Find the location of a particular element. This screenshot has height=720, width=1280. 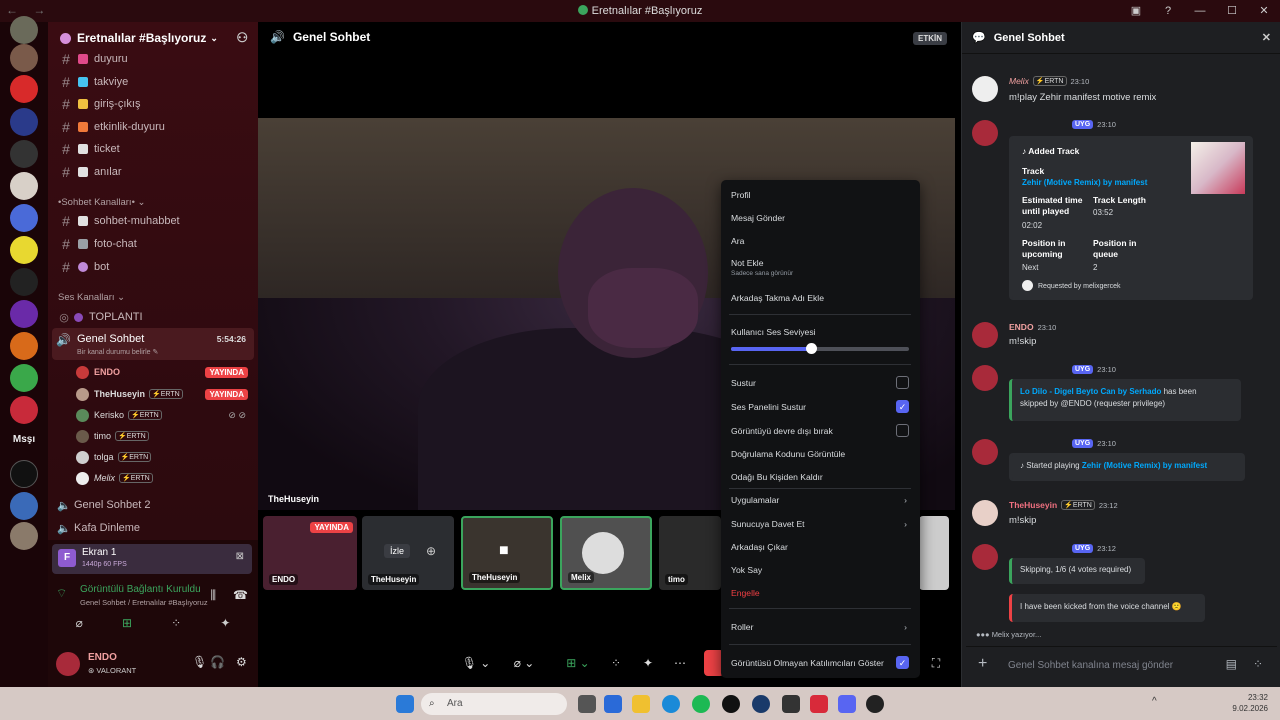

menu-disable-video: Görüntüyü devre dışı bırak is located at coordinates (821, 430).